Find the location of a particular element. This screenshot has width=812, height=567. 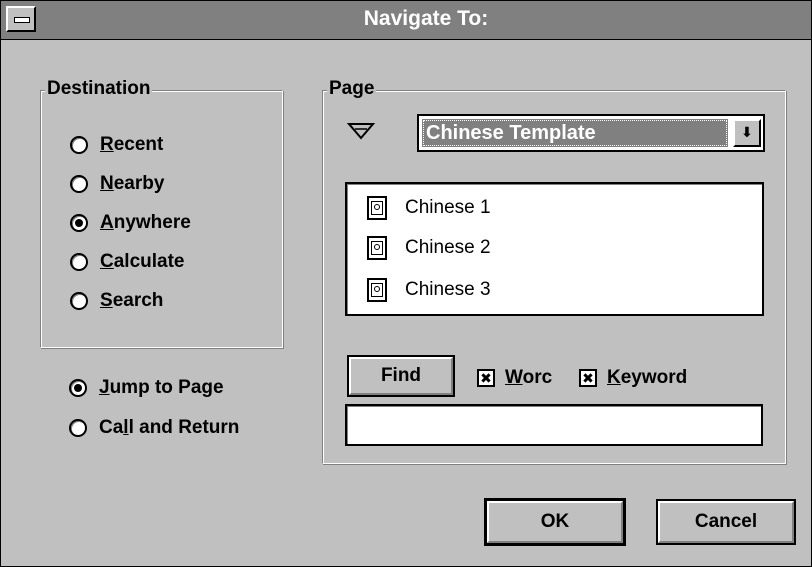

list-item-label: Chinese 2 is located at coordinates (448, 247).